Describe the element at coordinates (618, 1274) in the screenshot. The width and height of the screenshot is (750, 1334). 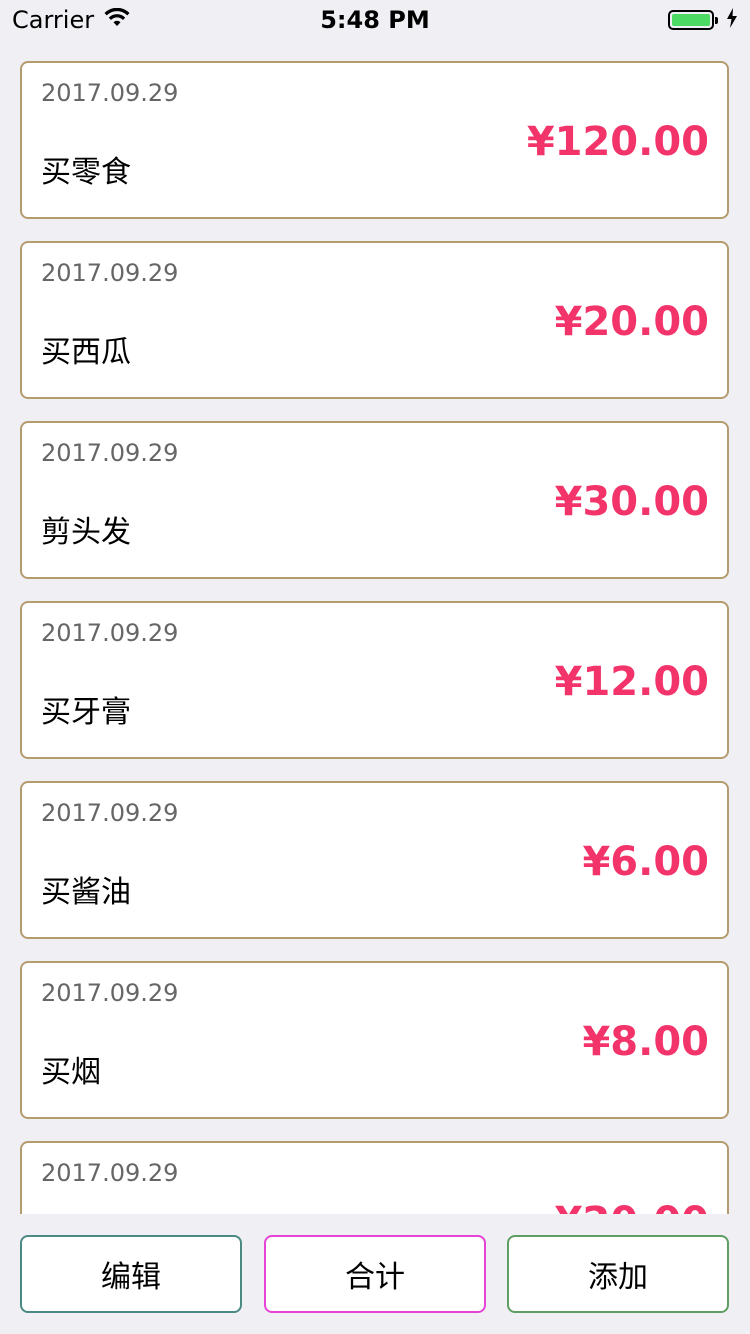
I see `add-button: 添加` at that location.